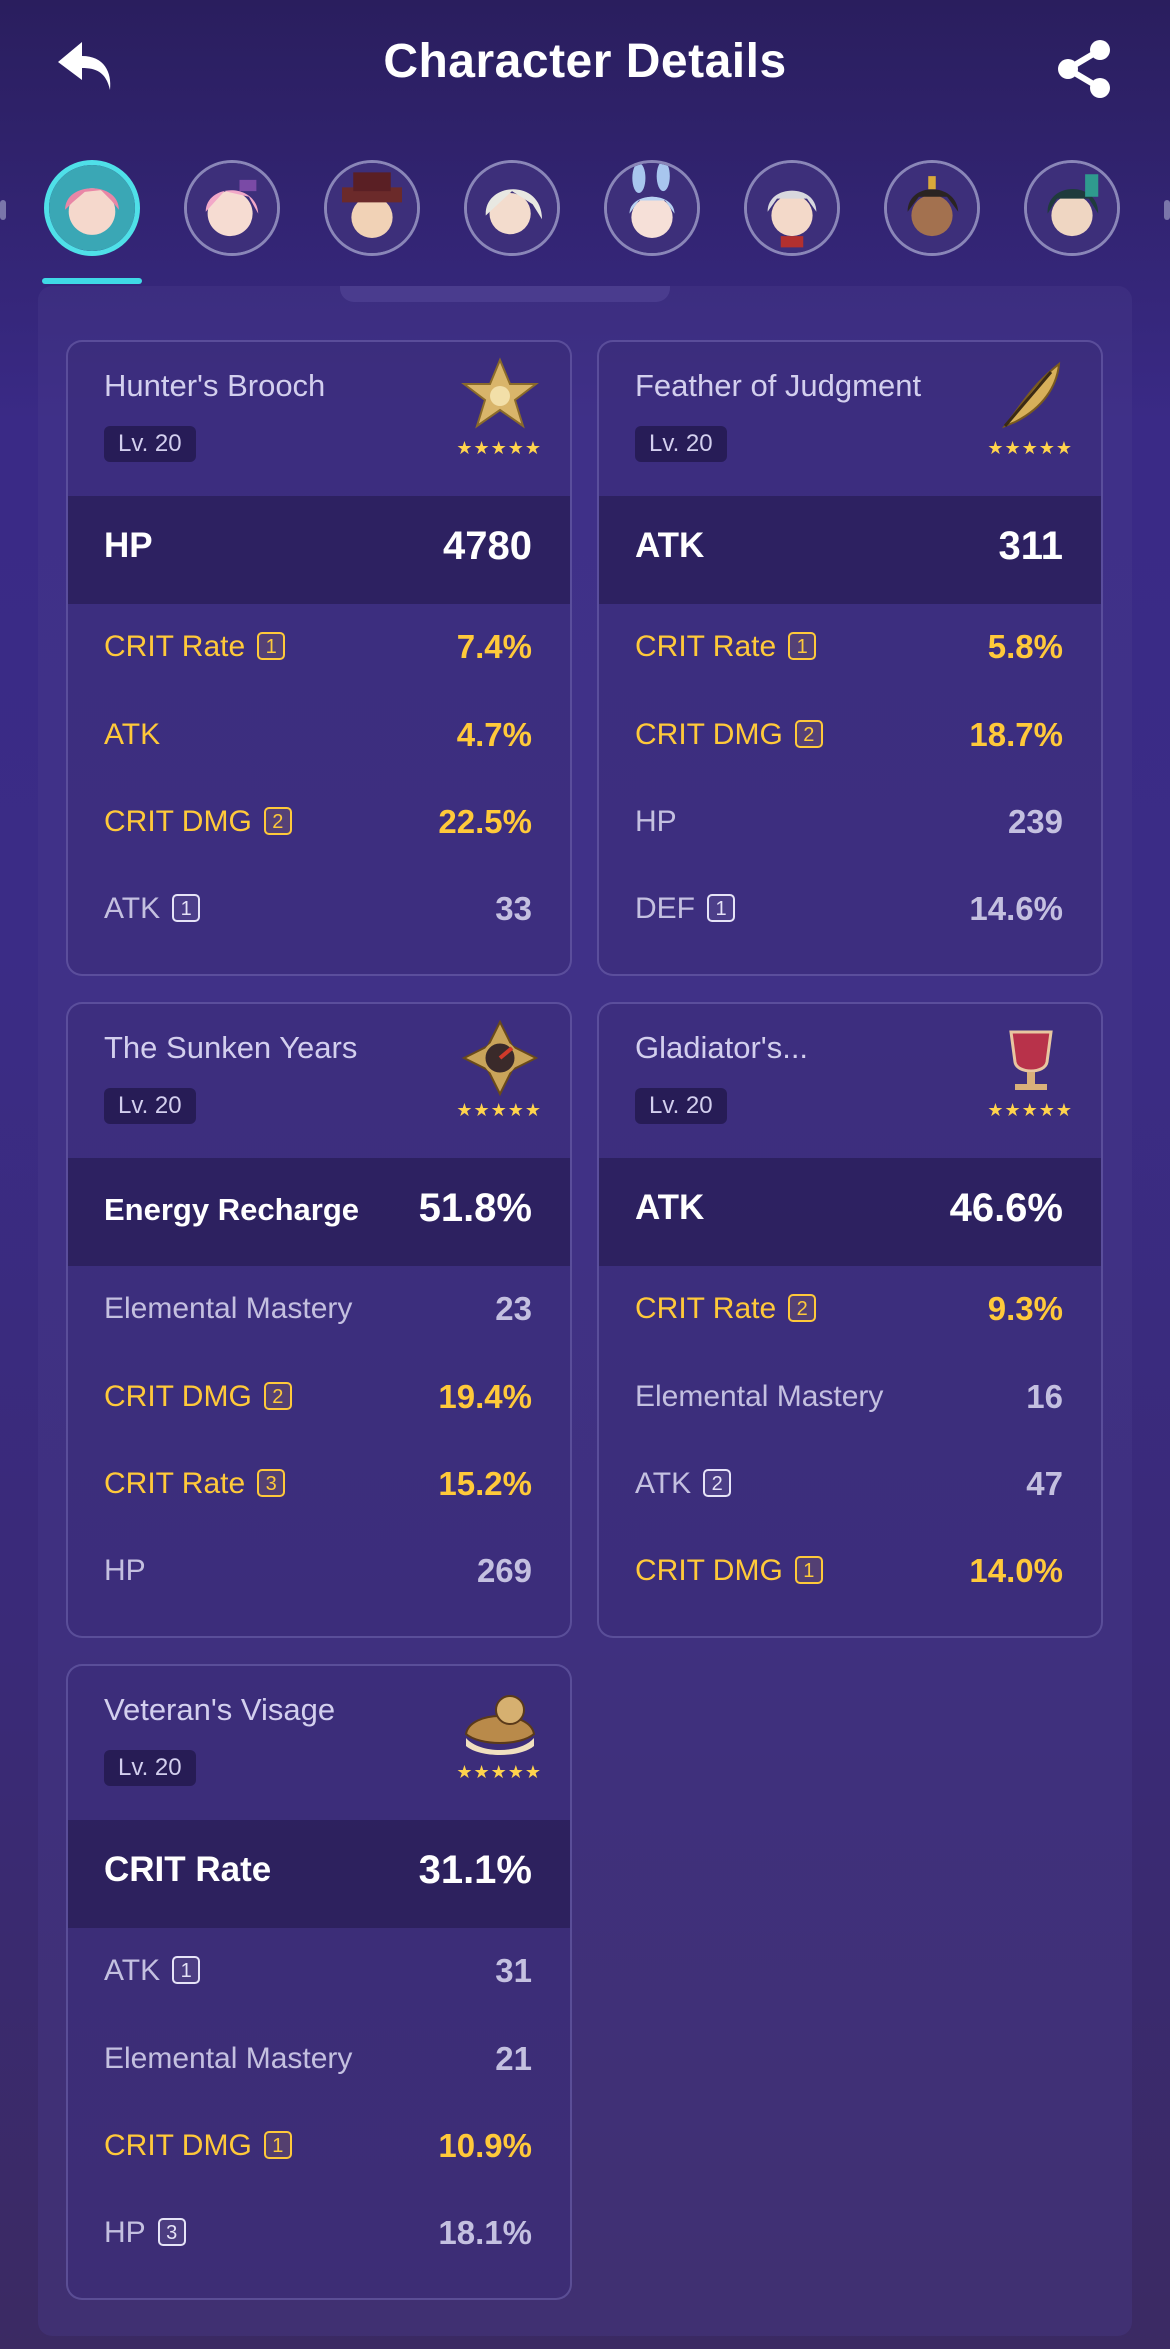 The width and height of the screenshot is (1170, 2349). I want to click on pink-twintail-character-icon, so click(232, 208).